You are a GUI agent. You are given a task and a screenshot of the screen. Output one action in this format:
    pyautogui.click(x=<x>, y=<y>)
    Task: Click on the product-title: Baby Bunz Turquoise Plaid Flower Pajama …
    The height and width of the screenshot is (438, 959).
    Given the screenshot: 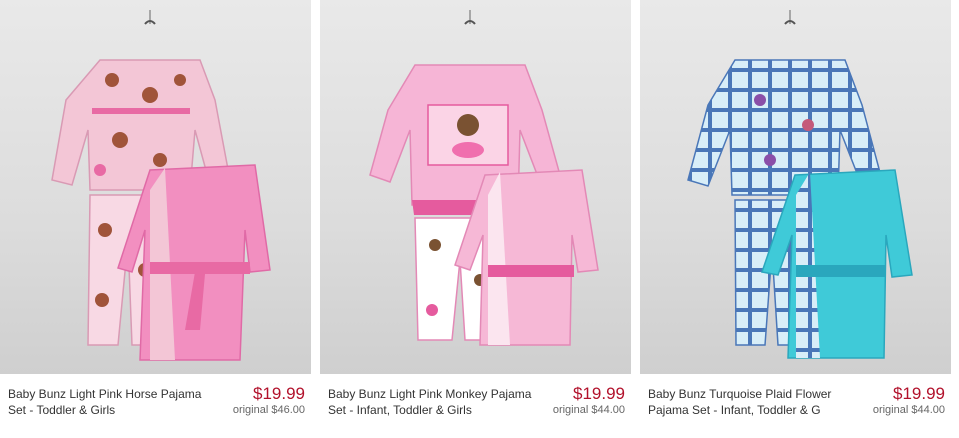 What is the action you would take?
    pyautogui.click(x=750, y=402)
    